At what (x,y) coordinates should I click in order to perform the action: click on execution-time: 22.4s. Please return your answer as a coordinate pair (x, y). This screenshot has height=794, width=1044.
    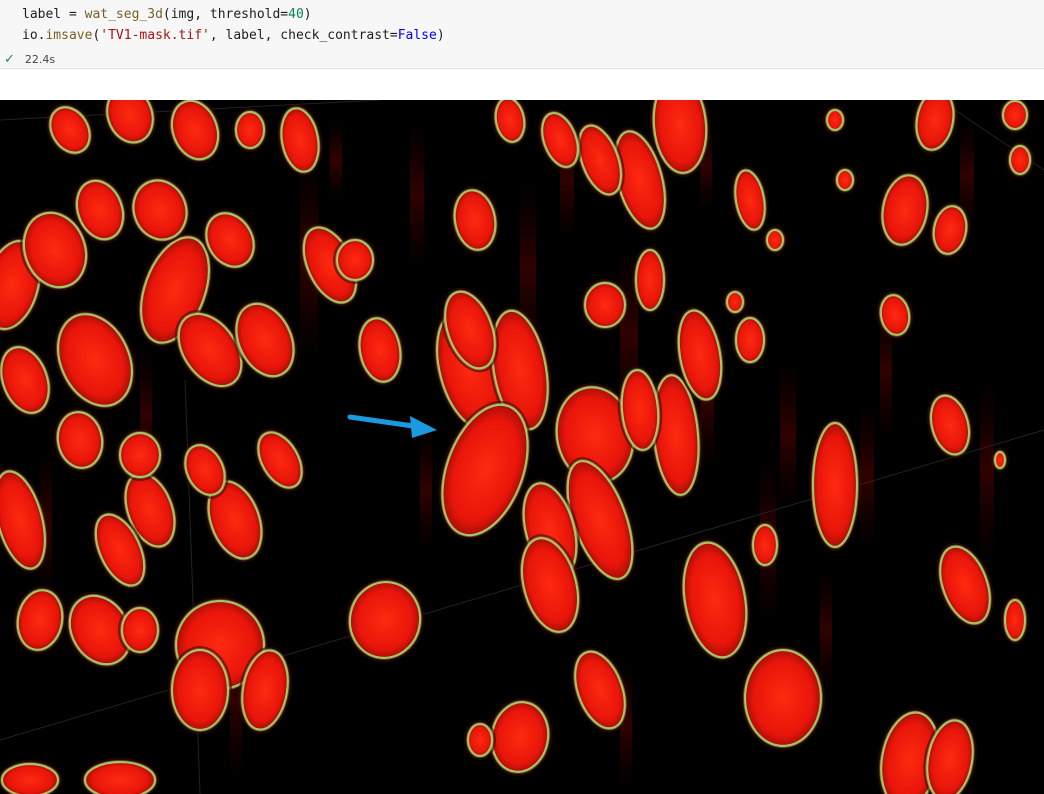
    Looking at the image, I should click on (40, 59).